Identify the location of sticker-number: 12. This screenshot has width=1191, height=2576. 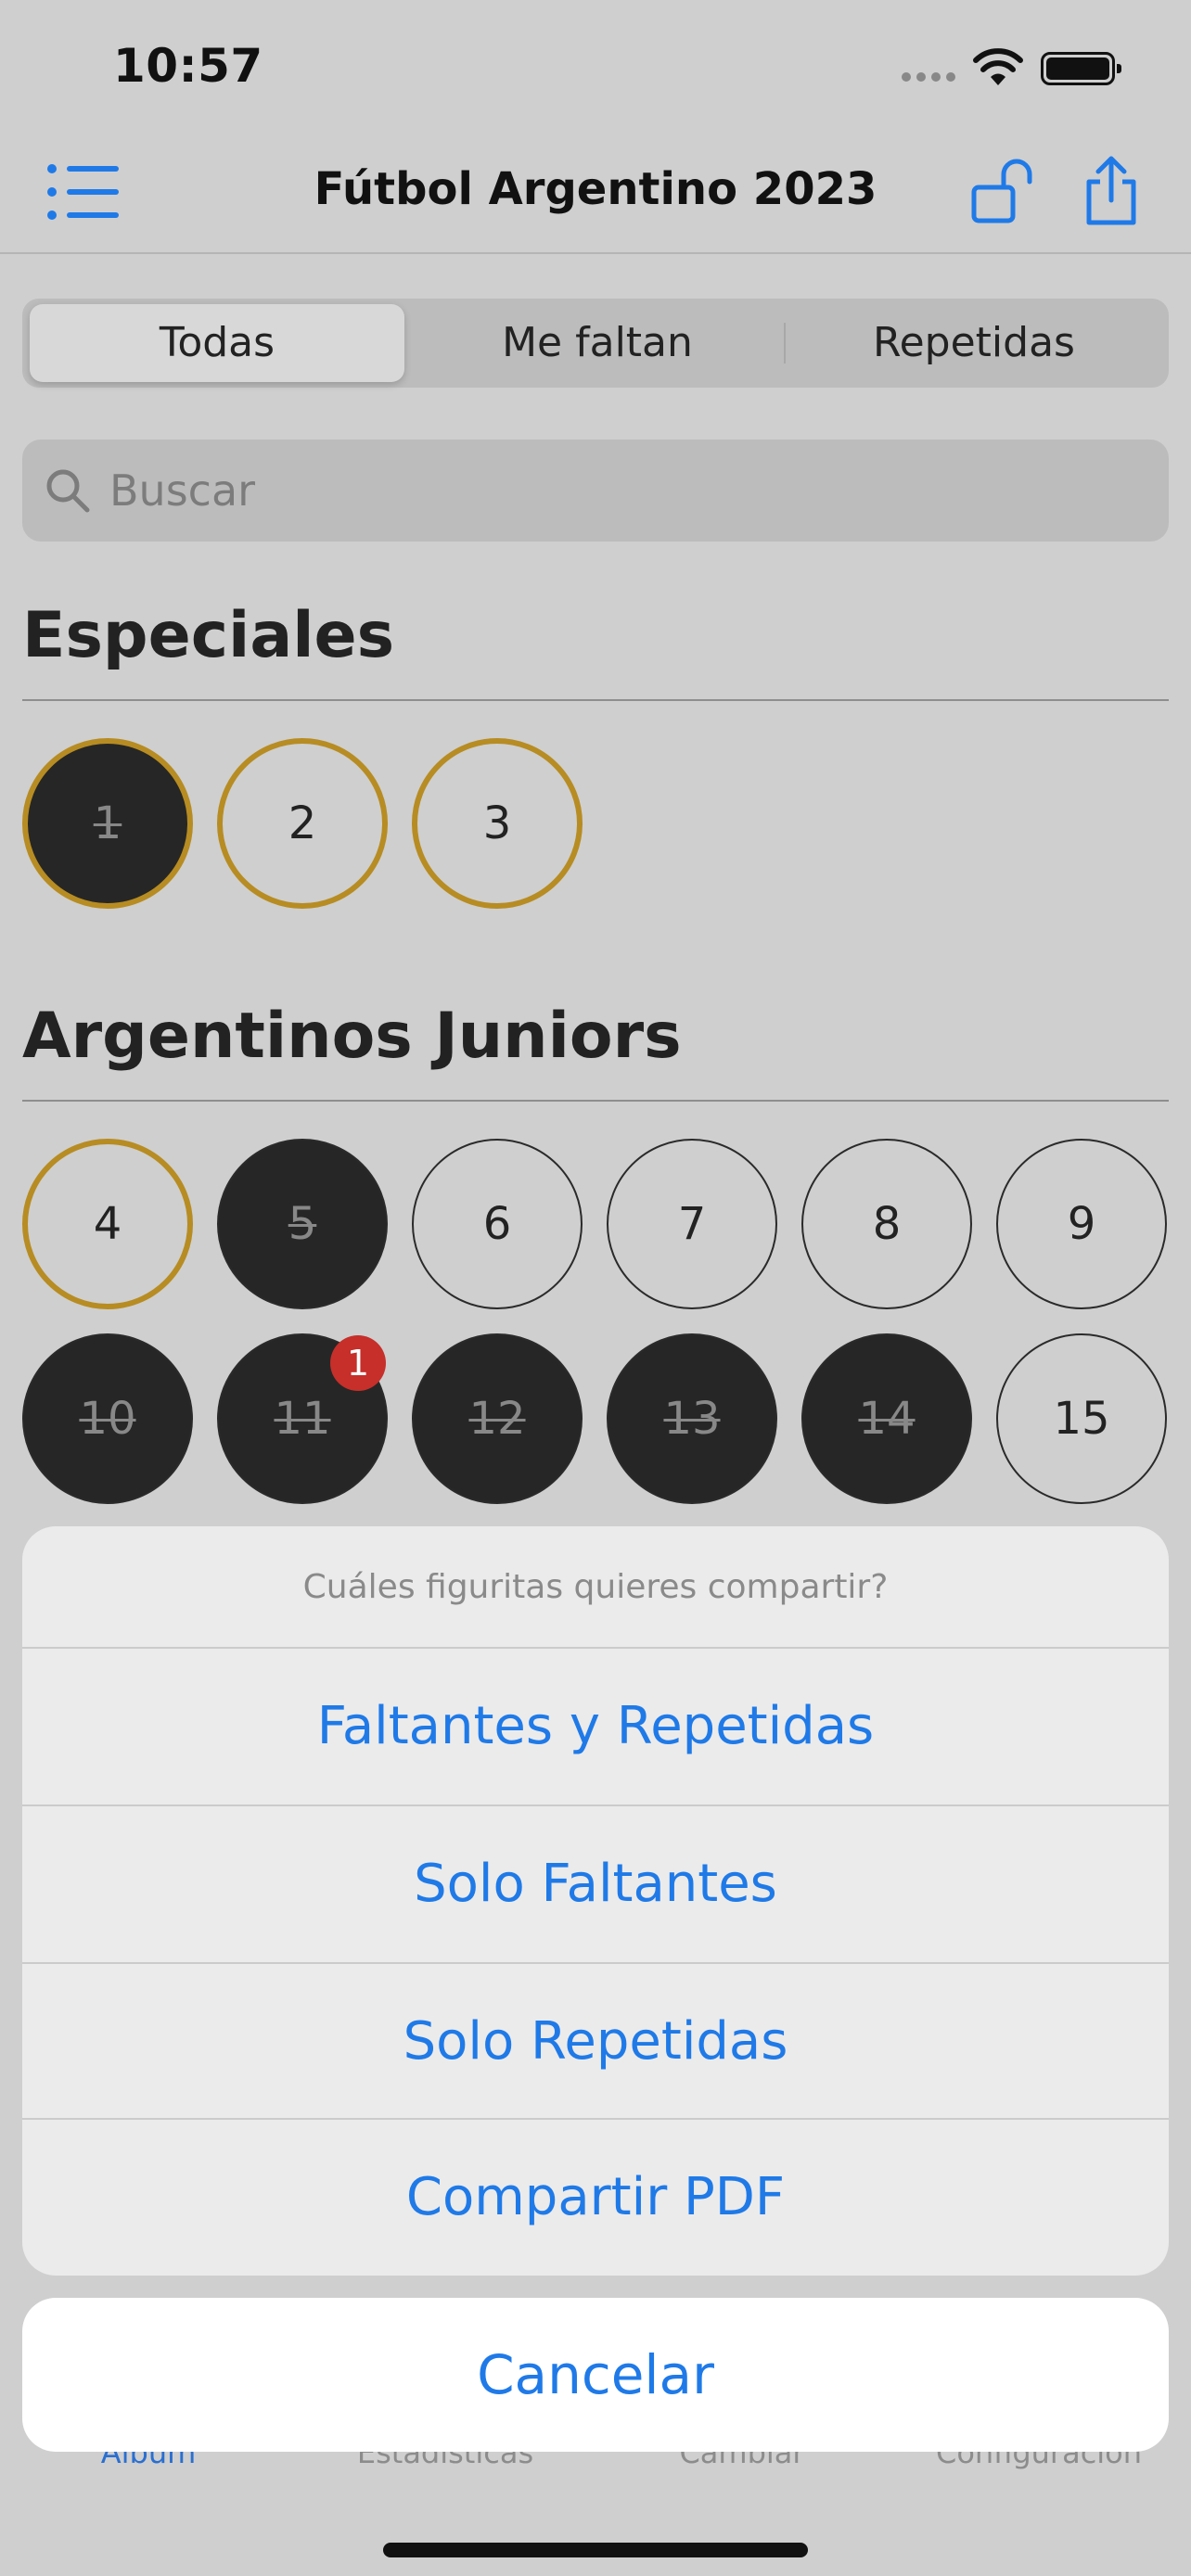
(497, 1419).